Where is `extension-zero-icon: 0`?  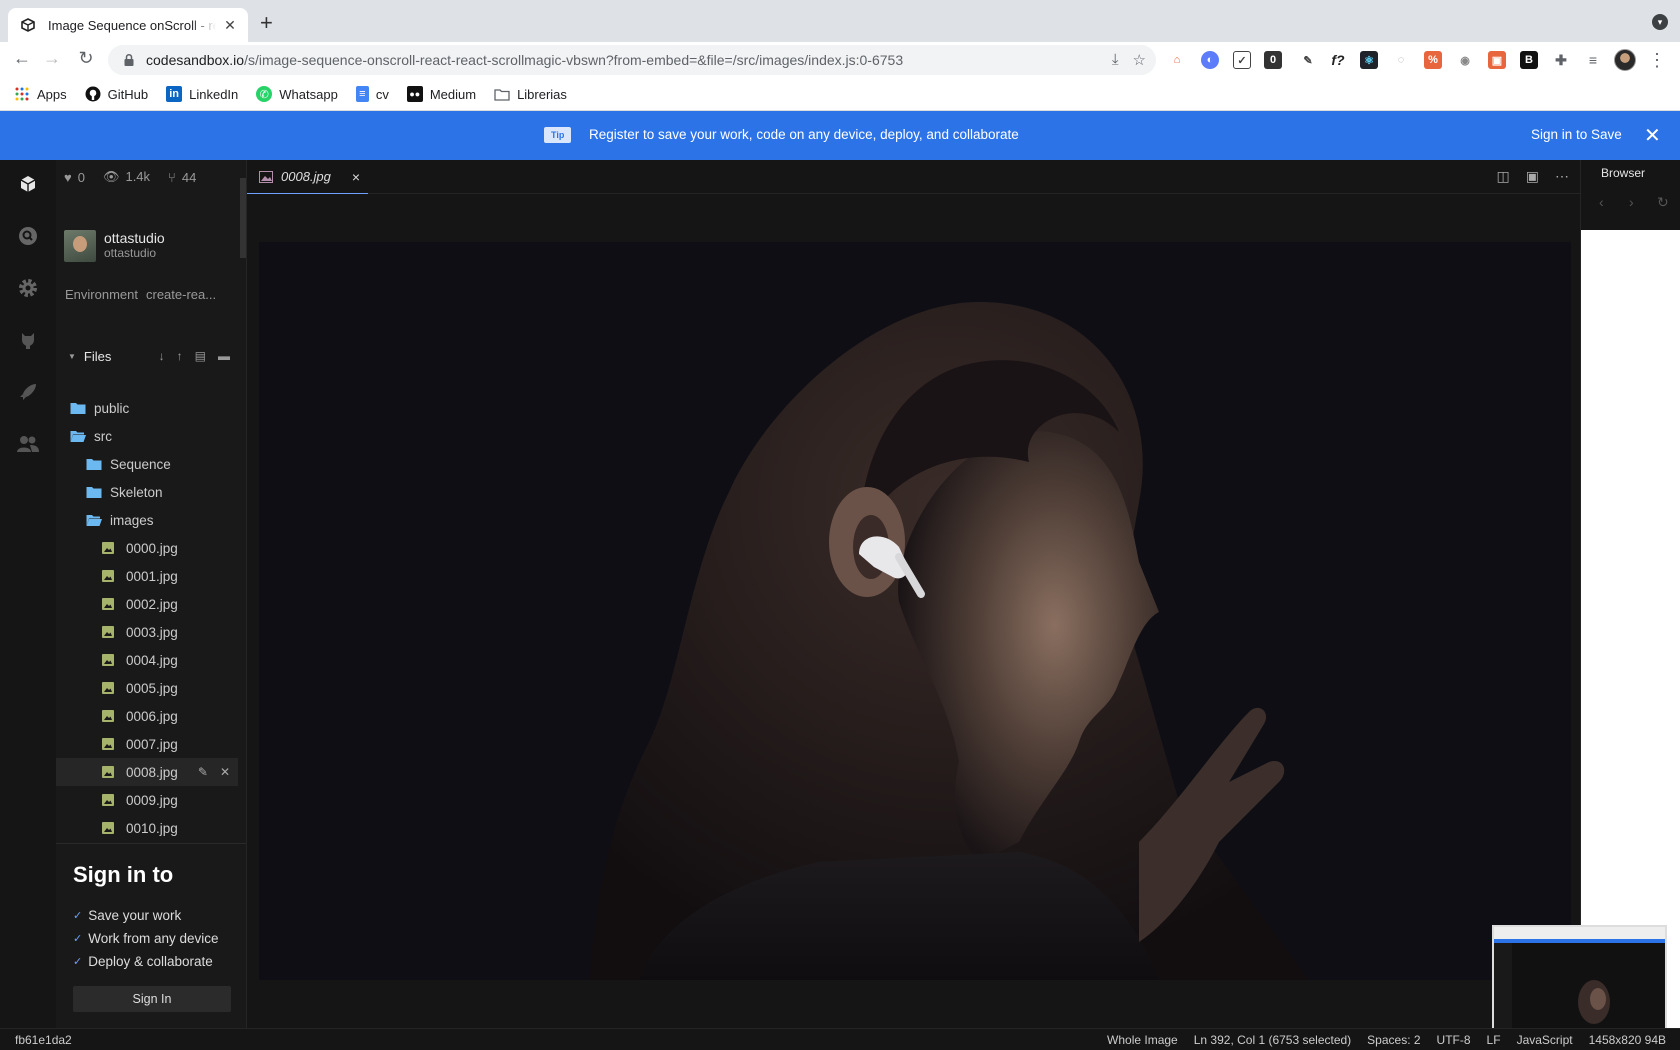
extension-zero-icon: 0 is located at coordinates (1273, 60).